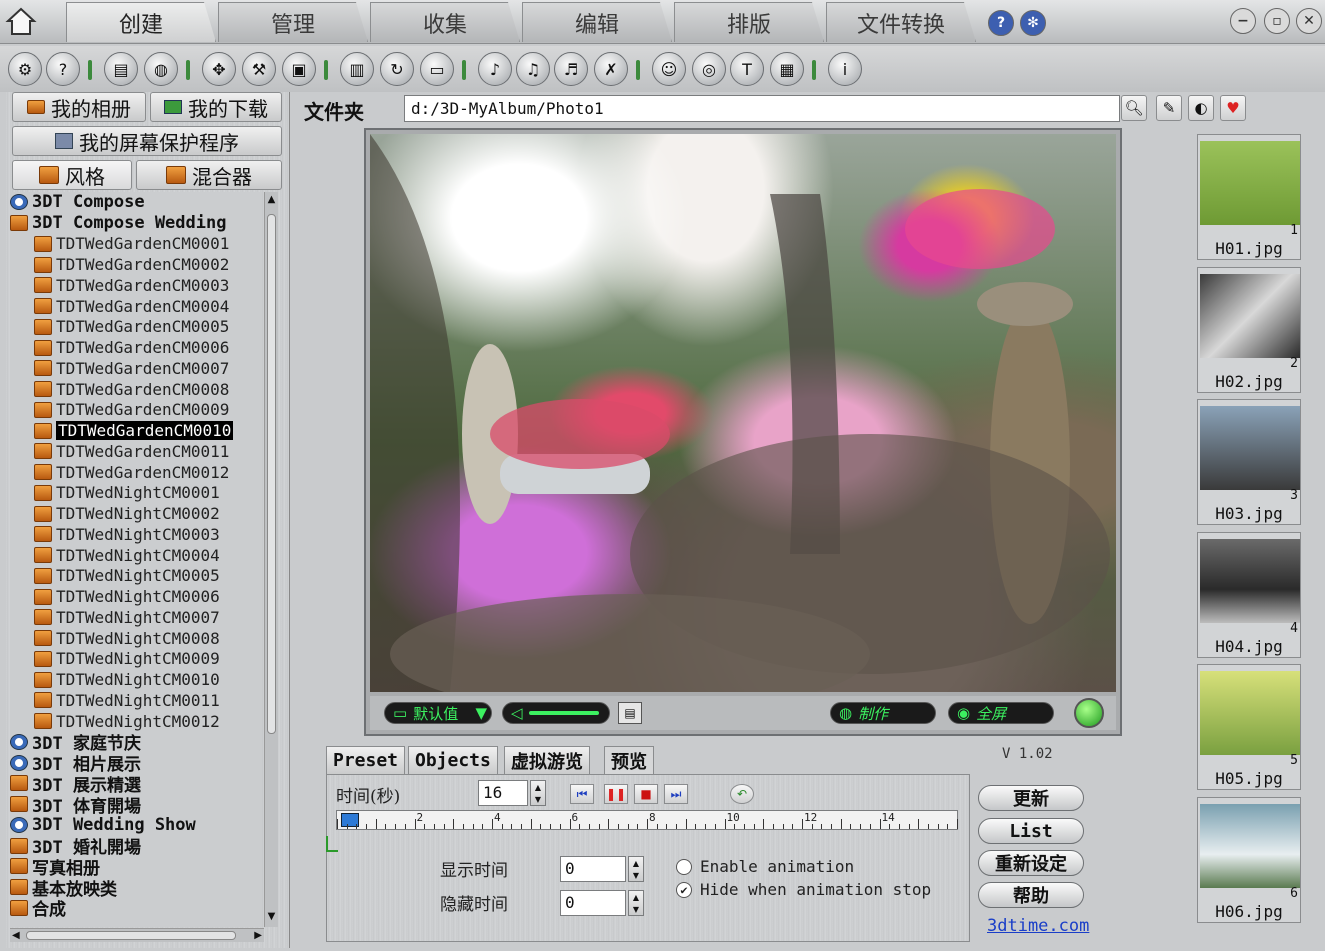 Image resolution: width=1325 pixels, height=951 pixels. Describe the element at coordinates (571, 69) in the screenshot. I see `music-edit-icon: ♬` at that location.